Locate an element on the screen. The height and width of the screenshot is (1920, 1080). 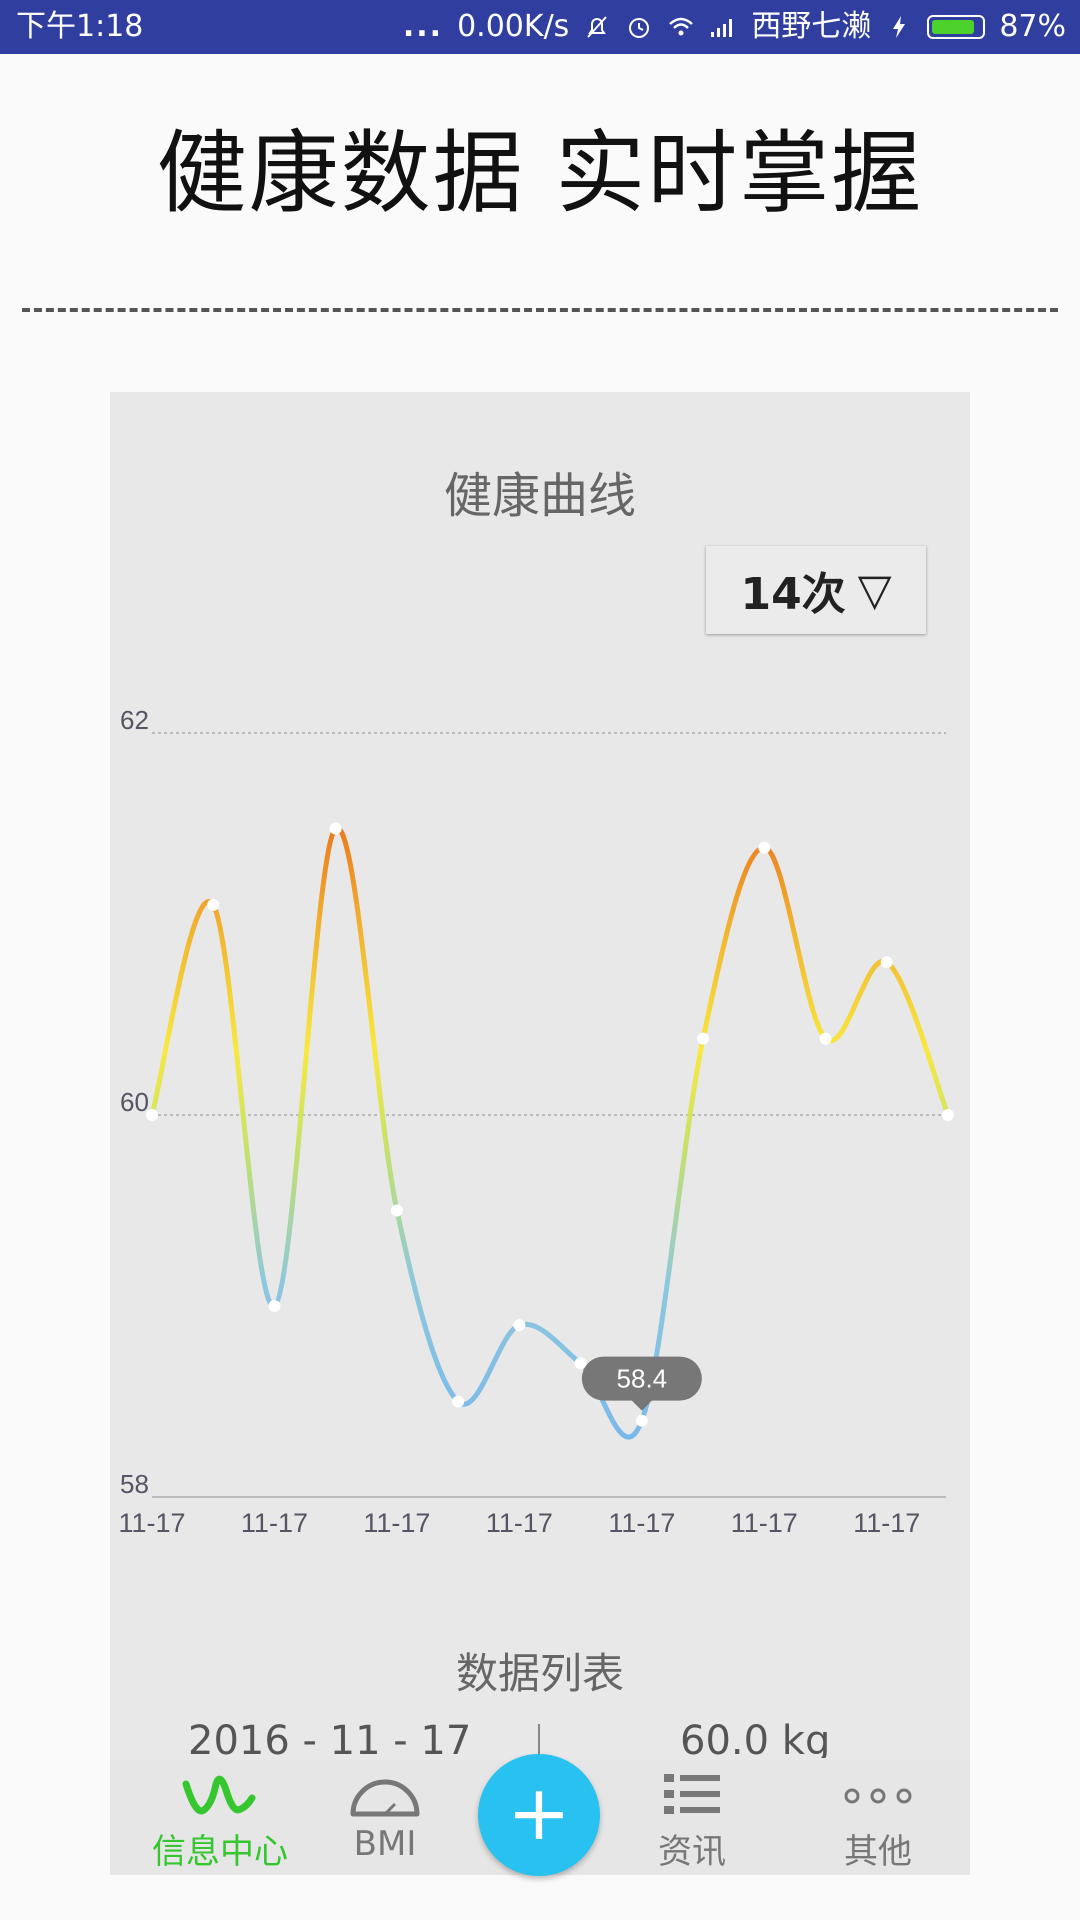
list-item-date: 2016 - 11 - 17 is located at coordinates (330, 1738).